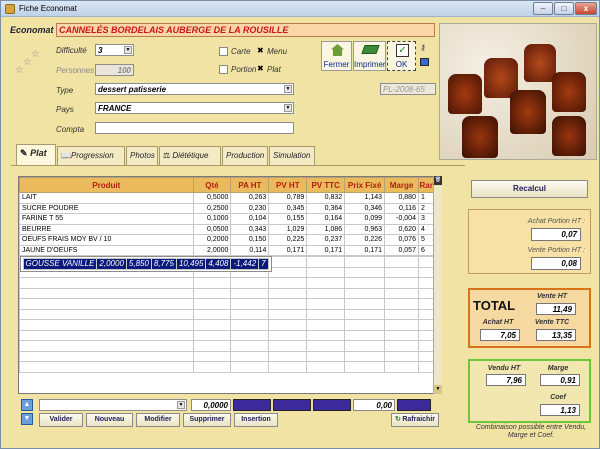 Image resolution: width=600 pixels, height=449 pixels. I want to click on move-up-icon: ▲, so click(27, 405).